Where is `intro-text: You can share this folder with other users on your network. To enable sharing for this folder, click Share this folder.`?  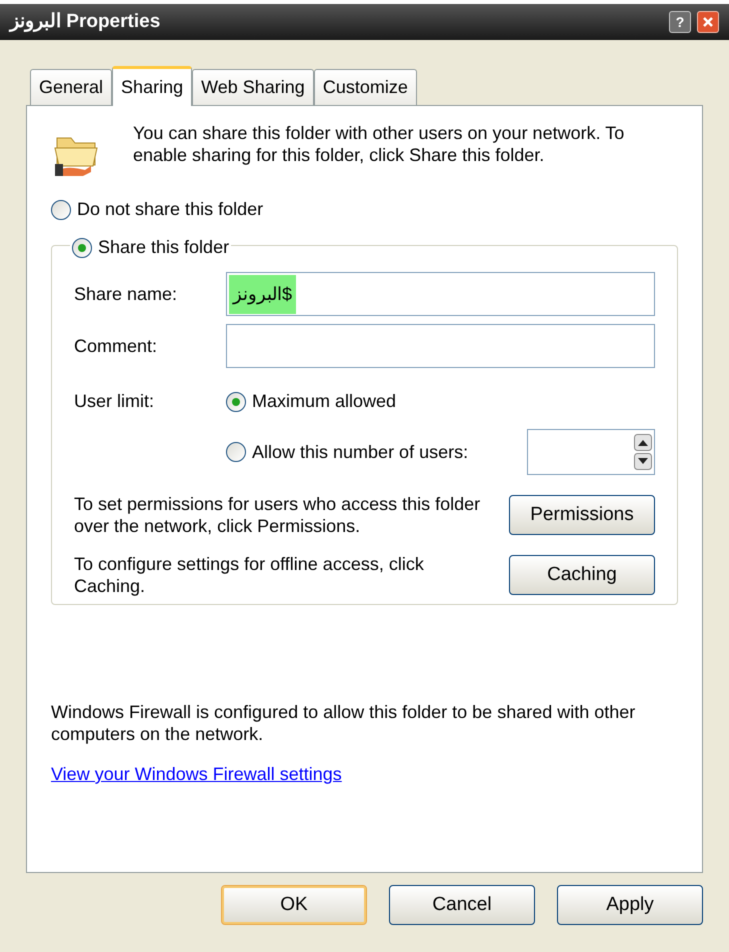 intro-text: You can share this folder with other users on your network. To enable sharing for this folder, click Share this folder. is located at coordinates (379, 144).